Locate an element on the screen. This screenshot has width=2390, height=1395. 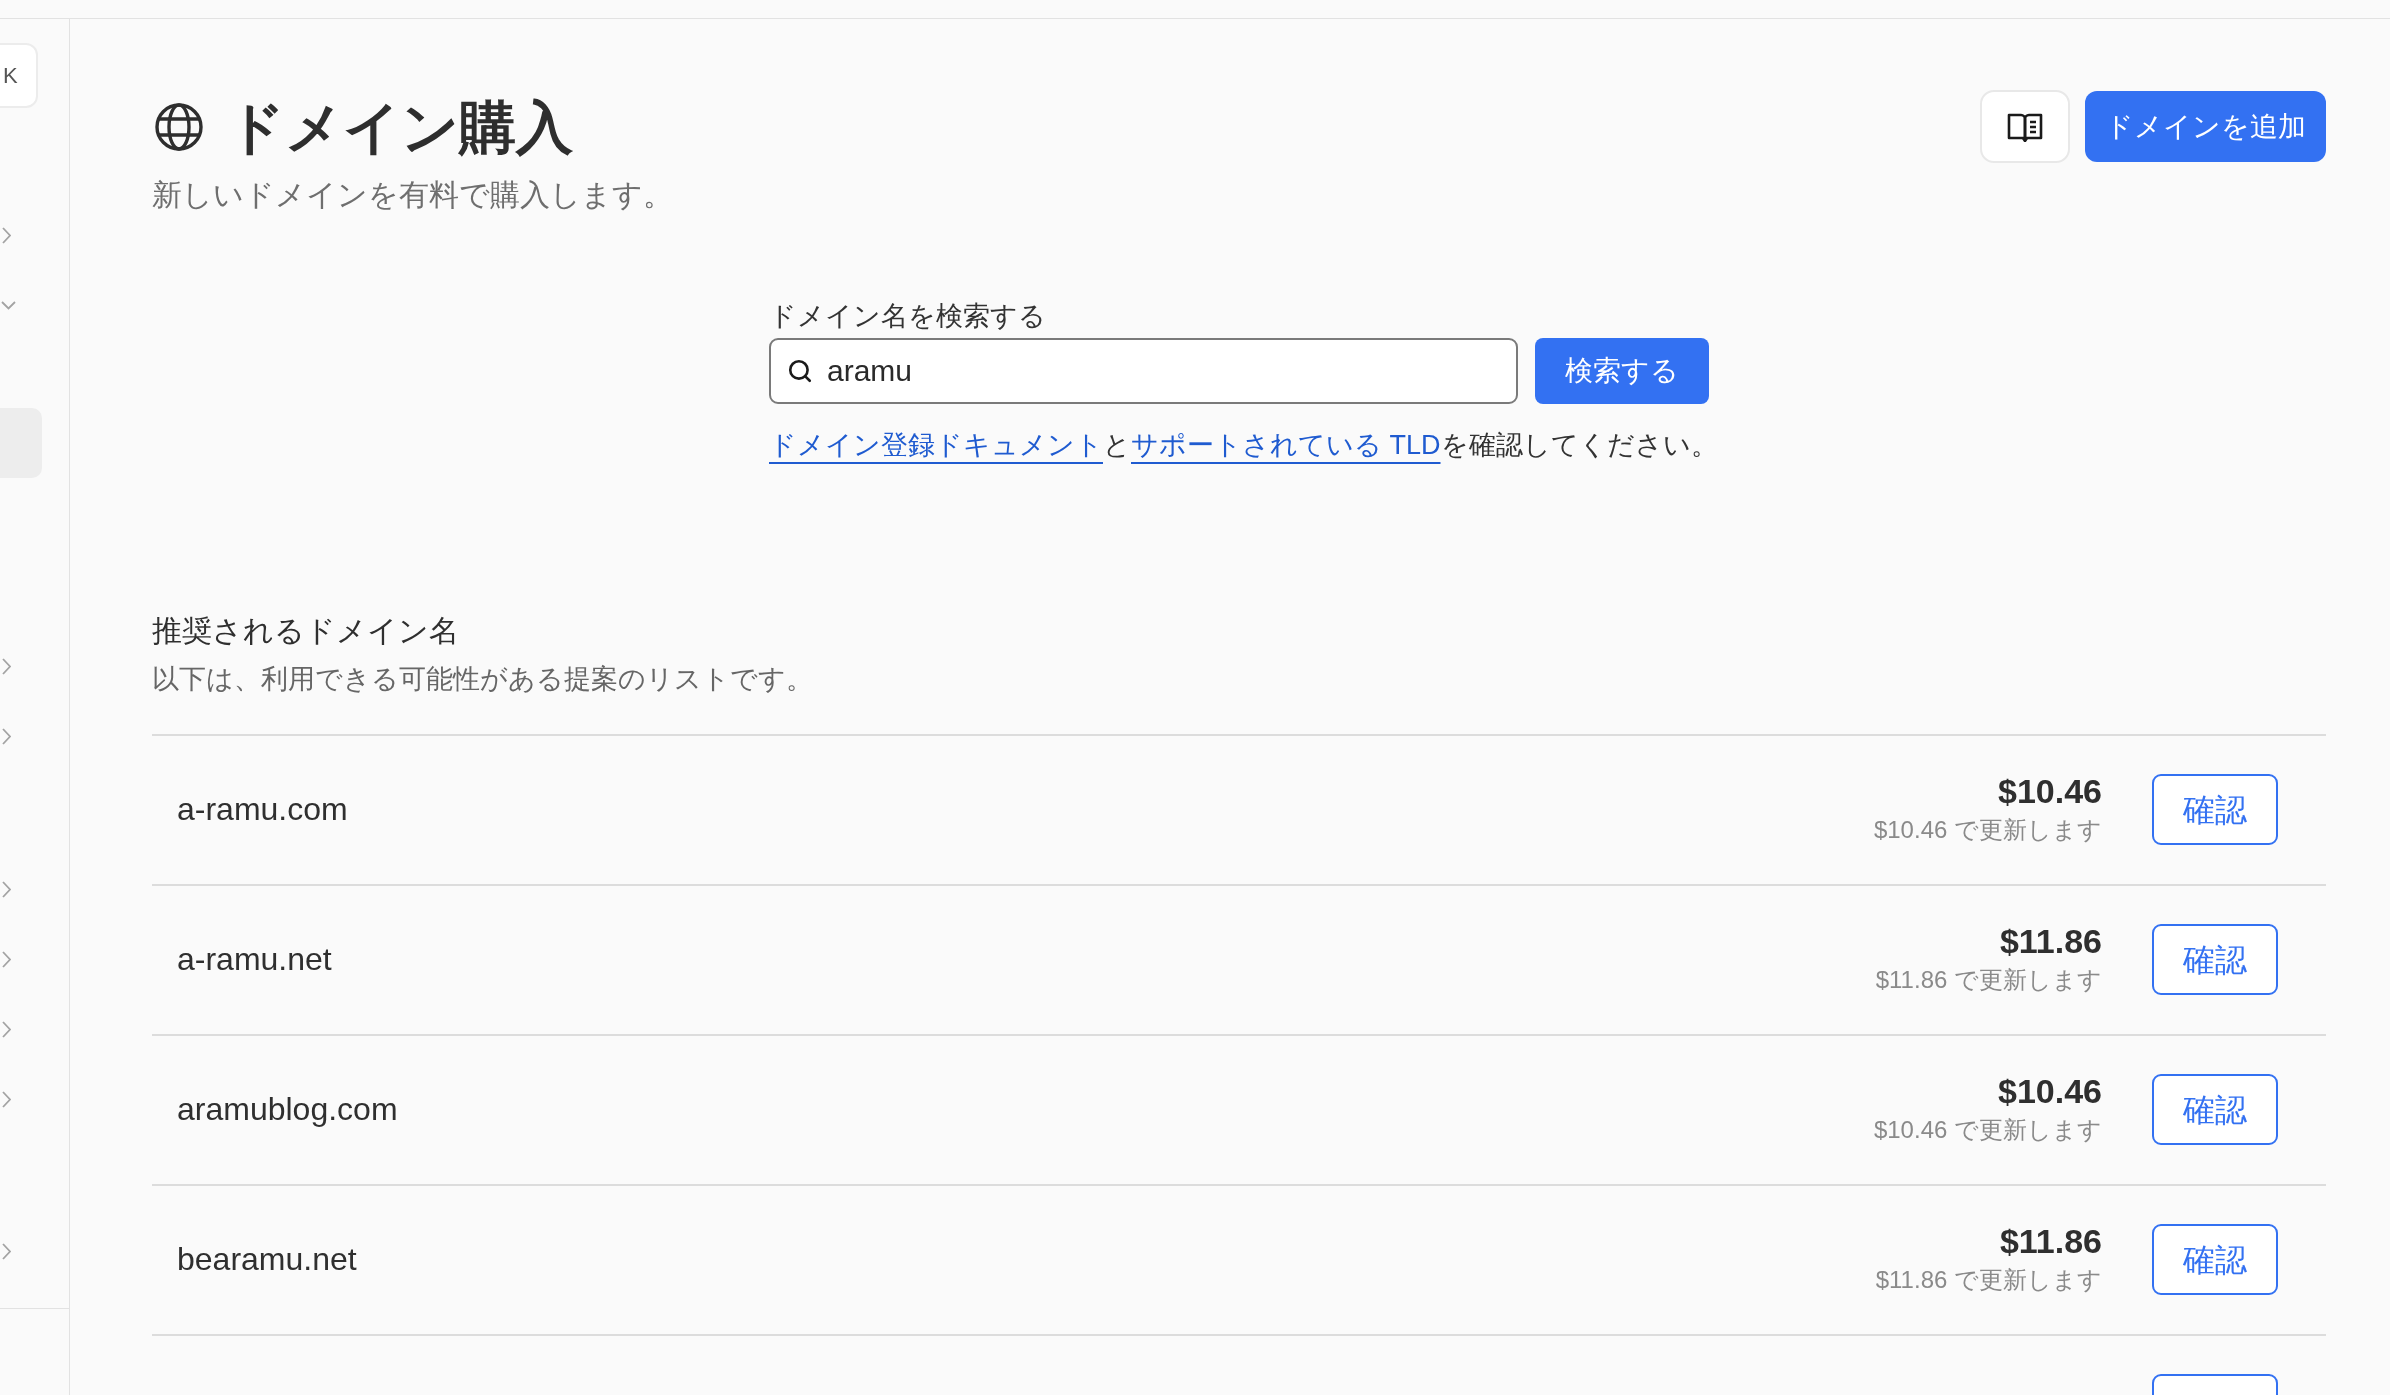
section-title: 推奨されるドメイン名 is located at coordinates (305, 631).